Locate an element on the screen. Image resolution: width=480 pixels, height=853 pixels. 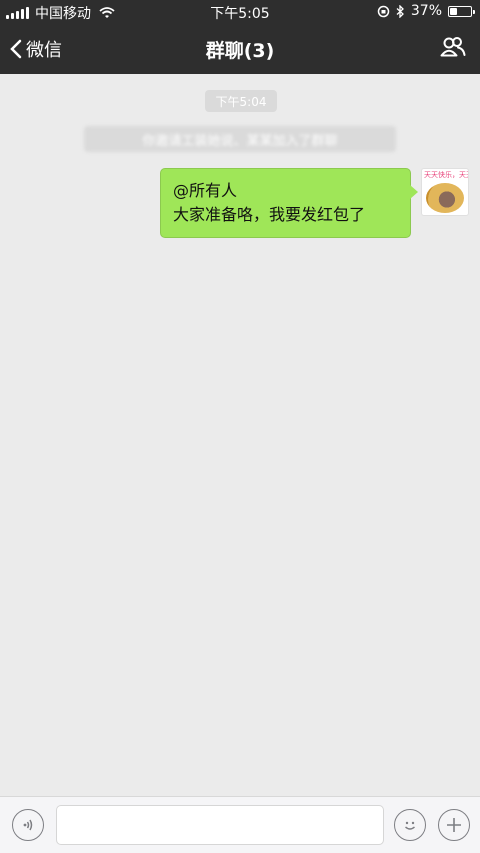
avatar: 天天快乐，天天开心! is located at coordinates (445, 192).